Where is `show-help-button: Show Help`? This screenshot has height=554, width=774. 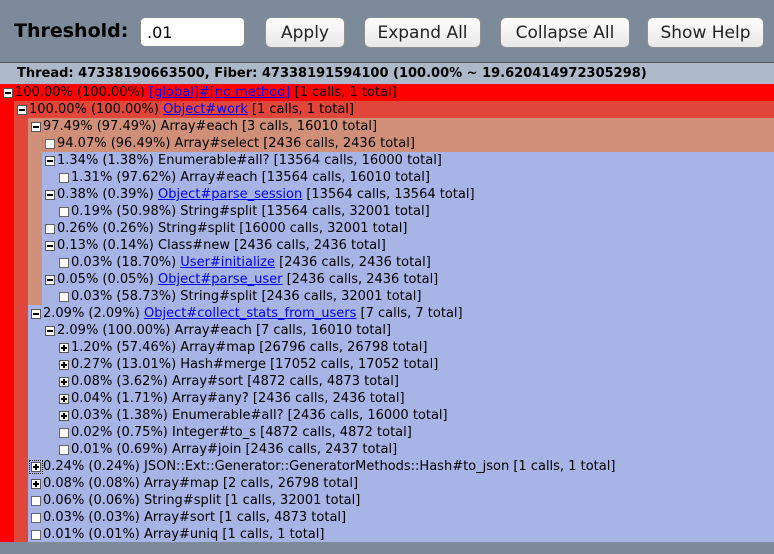 show-help-button: Show Help is located at coordinates (705, 32).